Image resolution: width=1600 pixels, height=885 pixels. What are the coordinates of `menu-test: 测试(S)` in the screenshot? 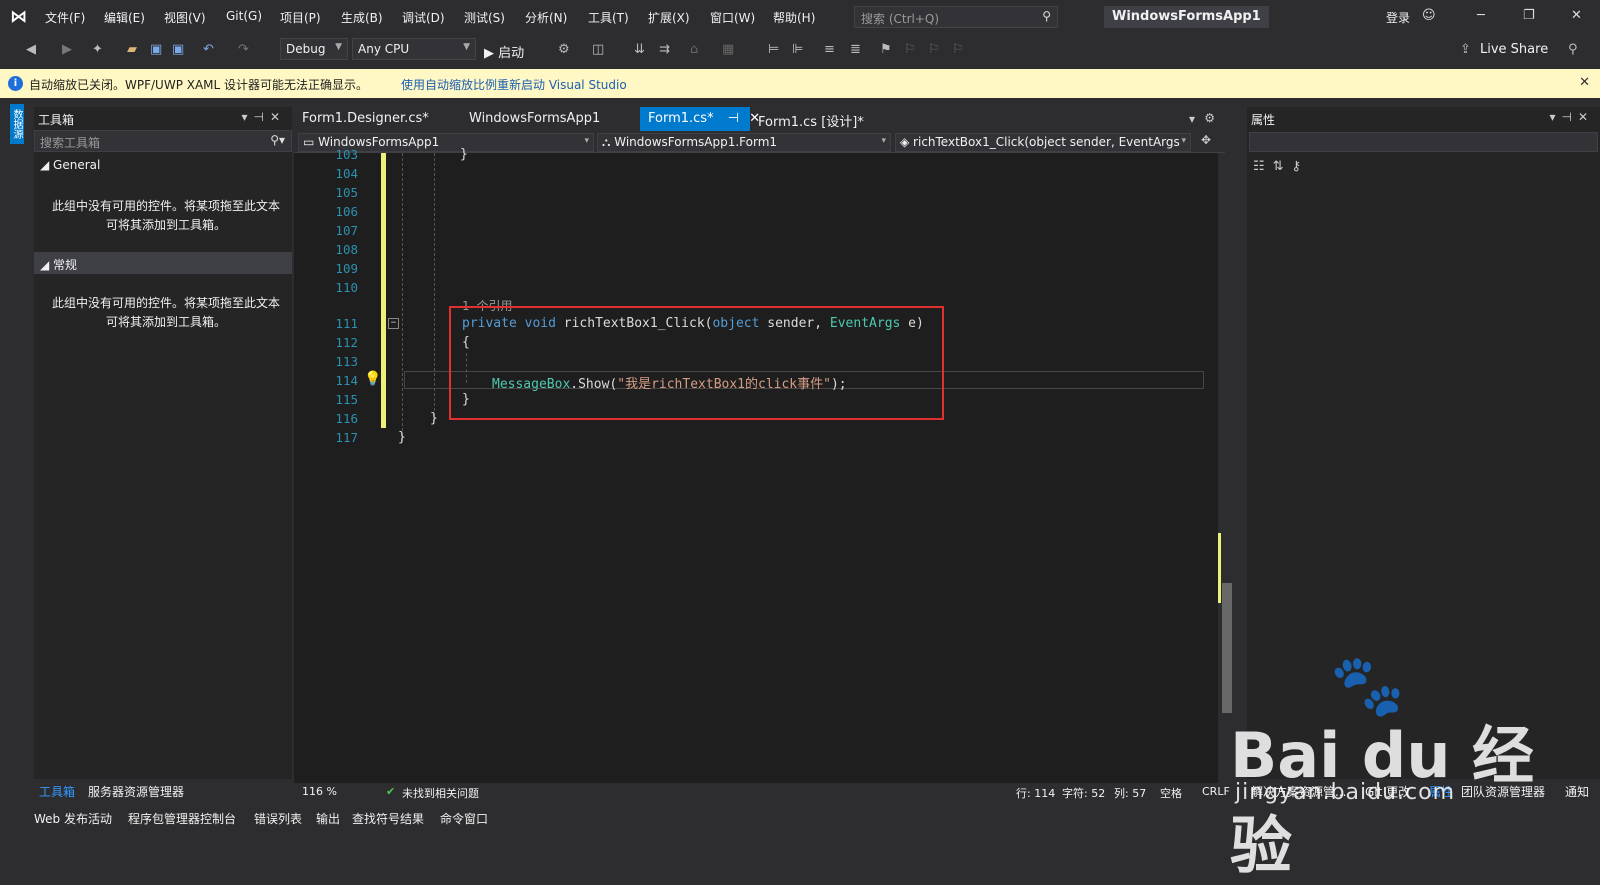 It's located at (484, 17).